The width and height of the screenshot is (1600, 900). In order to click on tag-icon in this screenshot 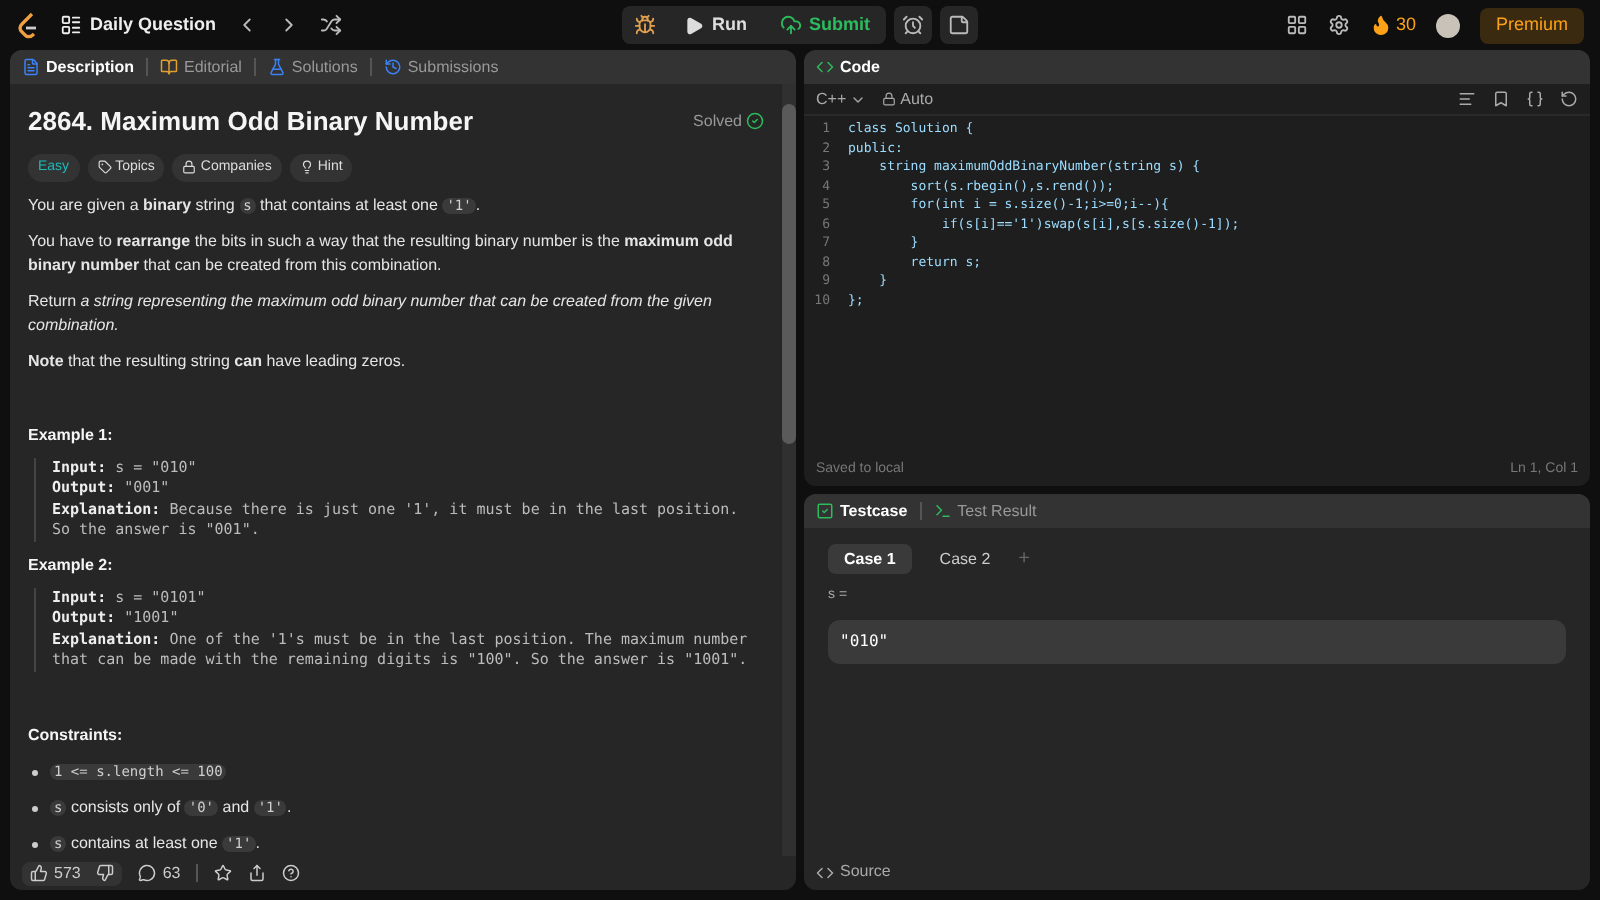, I will do `click(104, 167)`.